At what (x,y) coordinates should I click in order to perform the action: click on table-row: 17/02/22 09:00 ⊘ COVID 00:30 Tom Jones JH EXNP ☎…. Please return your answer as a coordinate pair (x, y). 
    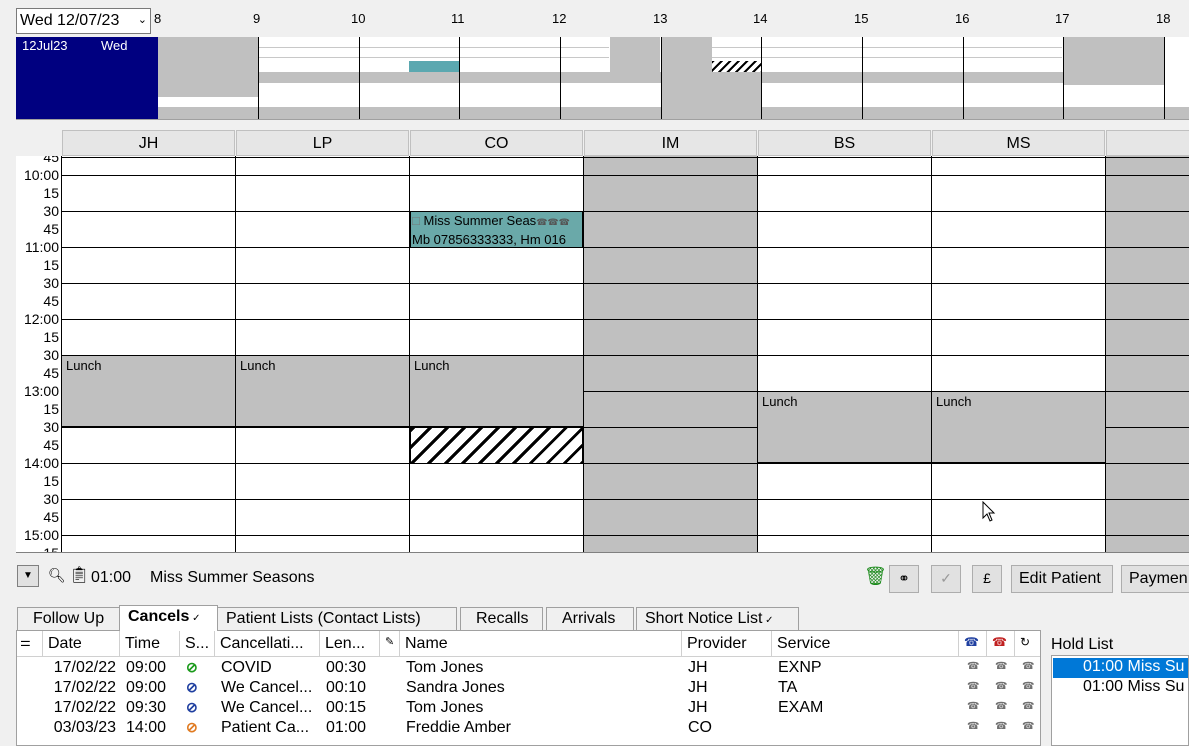
    Looking at the image, I should click on (528, 668).